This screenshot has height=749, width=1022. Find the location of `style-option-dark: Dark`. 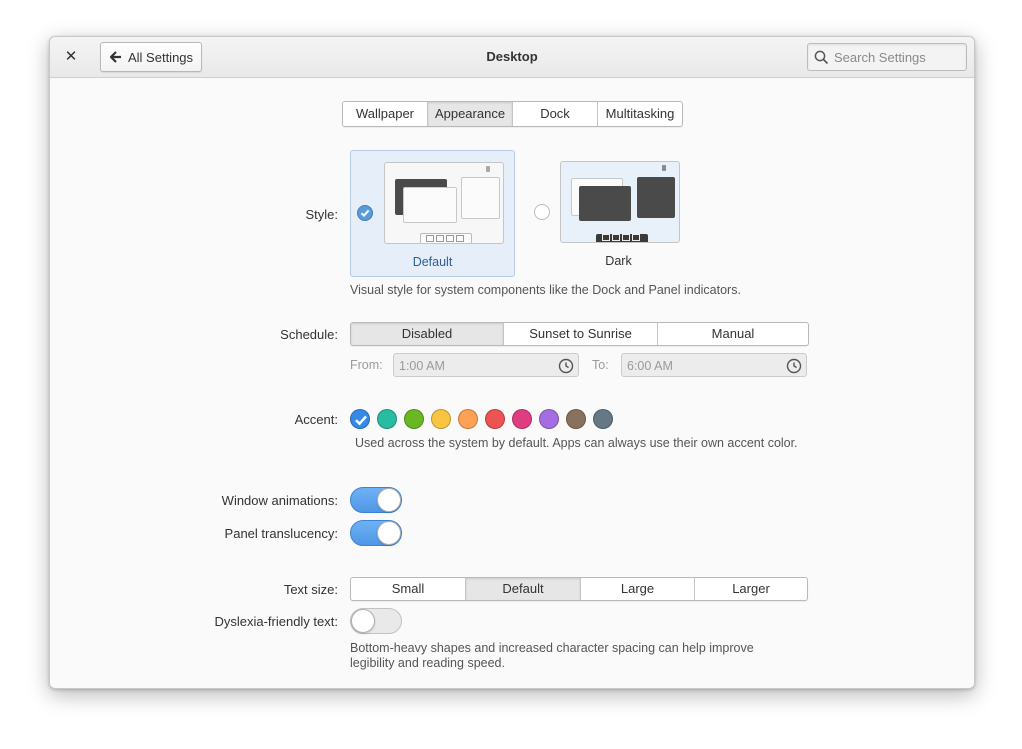

style-option-dark: Dark is located at coordinates (612, 212).